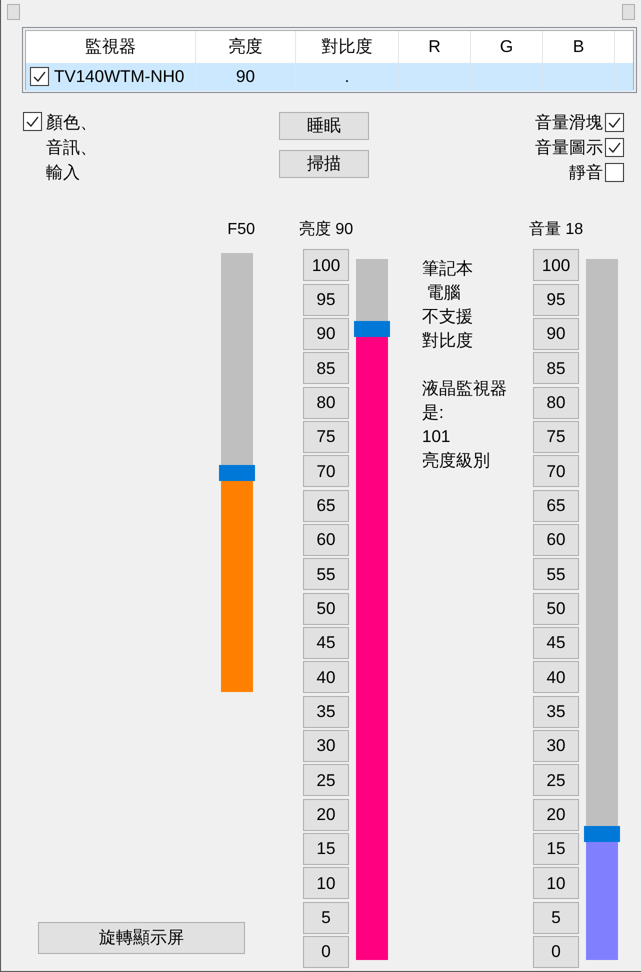  What do you see at coordinates (556, 230) in the screenshot?
I see `slider-label: 音量 18` at bounding box center [556, 230].